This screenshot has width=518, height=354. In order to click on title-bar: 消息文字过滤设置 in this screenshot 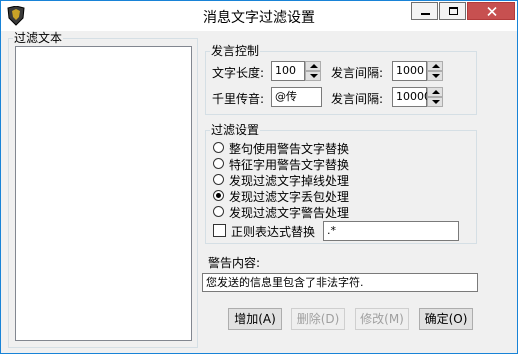, I will do `click(259, 16)`.